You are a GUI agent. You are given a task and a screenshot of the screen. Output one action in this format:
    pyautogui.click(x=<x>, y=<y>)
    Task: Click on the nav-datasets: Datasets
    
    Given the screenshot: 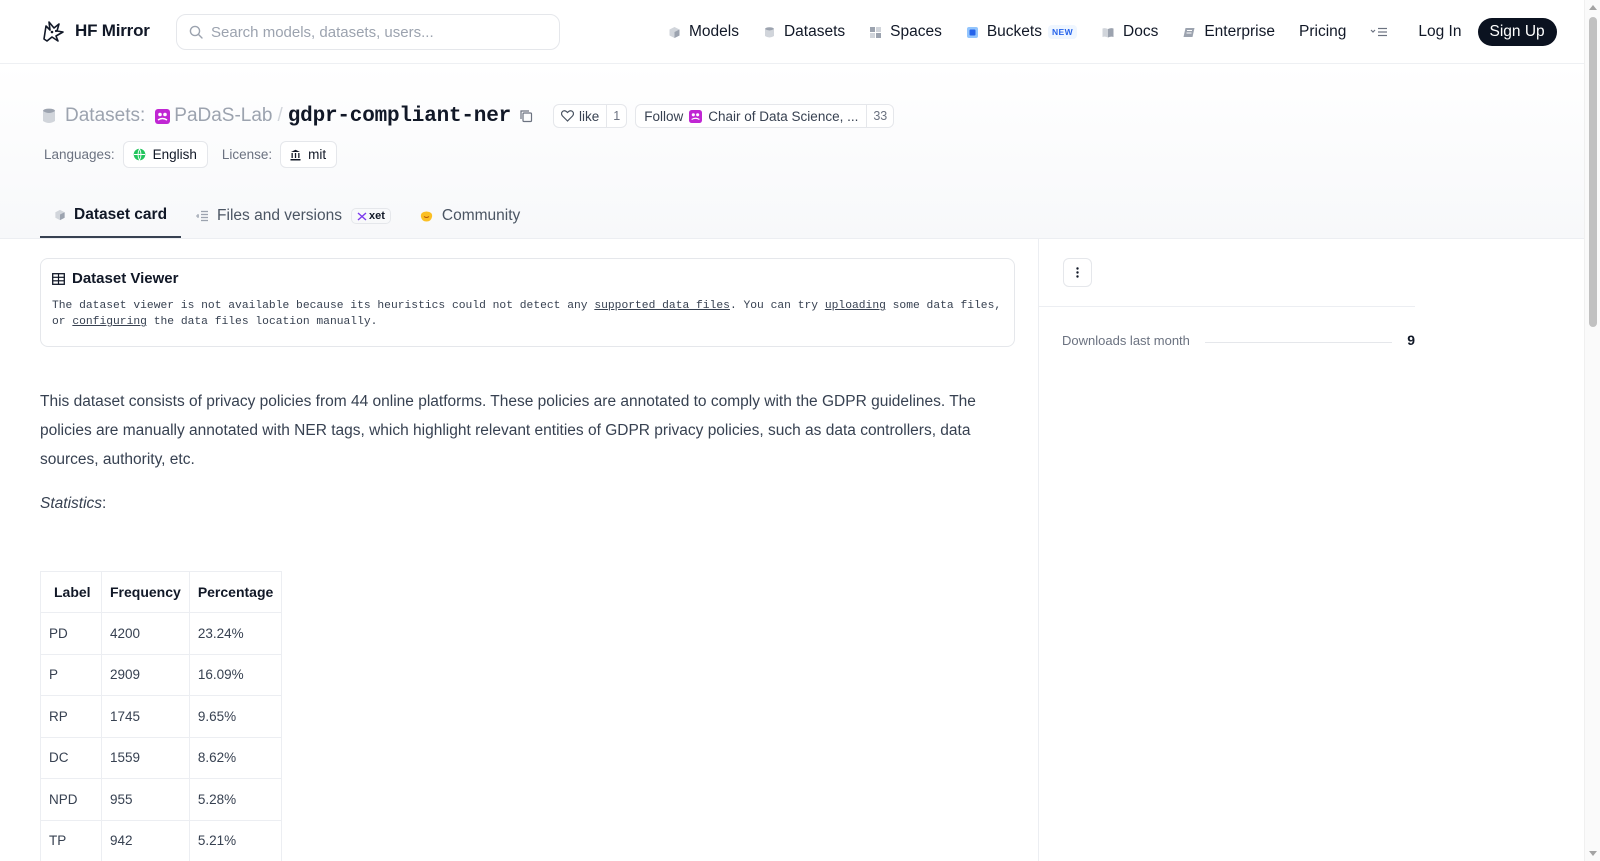 What is the action you would take?
    pyautogui.click(x=804, y=32)
    